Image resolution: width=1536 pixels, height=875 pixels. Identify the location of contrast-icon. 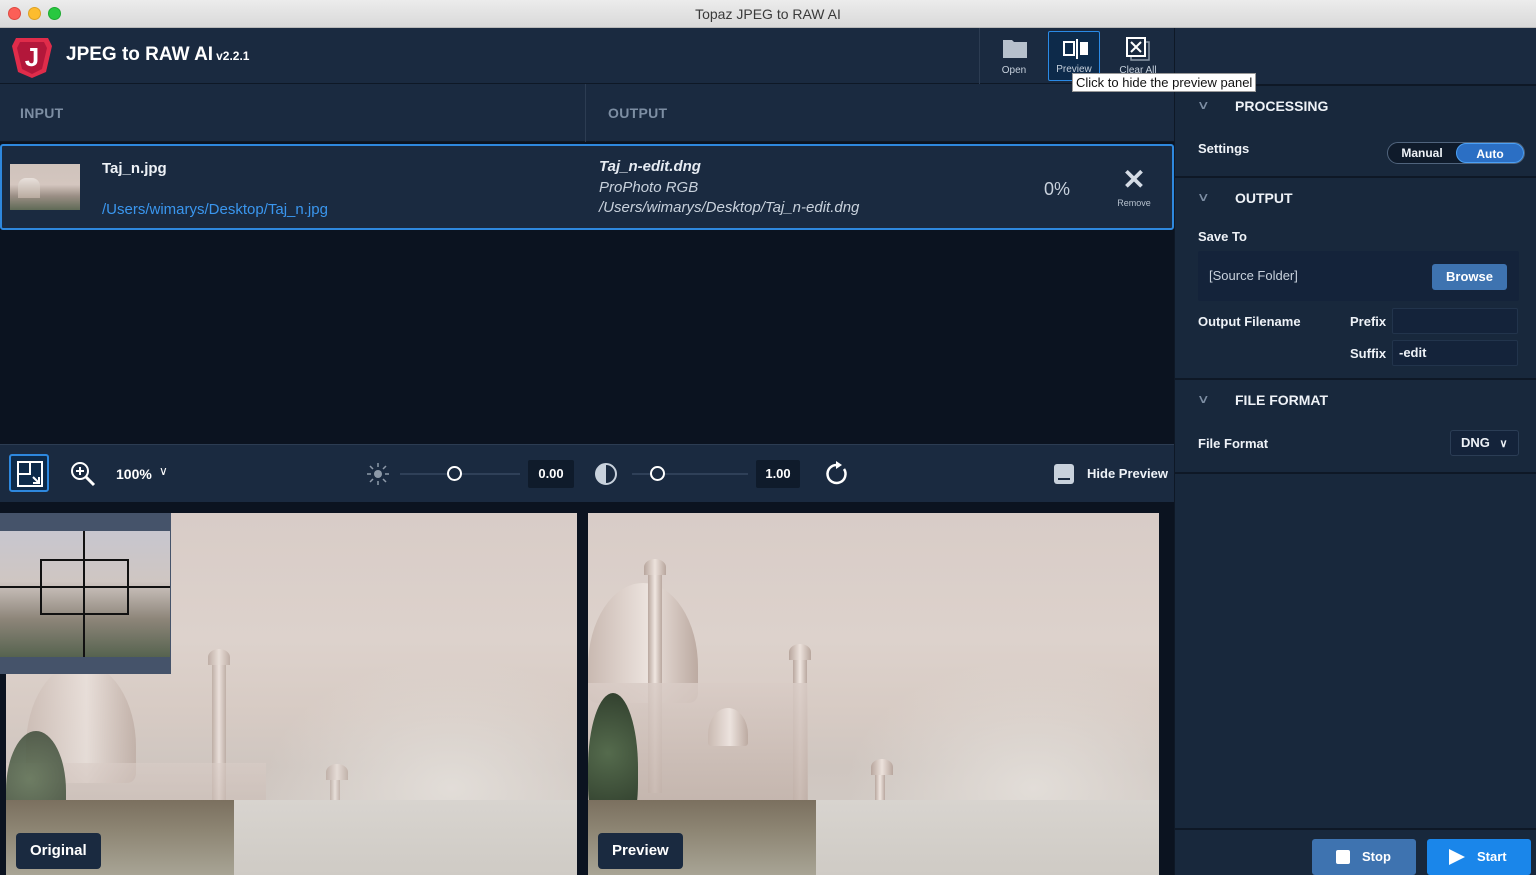
(606, 474).